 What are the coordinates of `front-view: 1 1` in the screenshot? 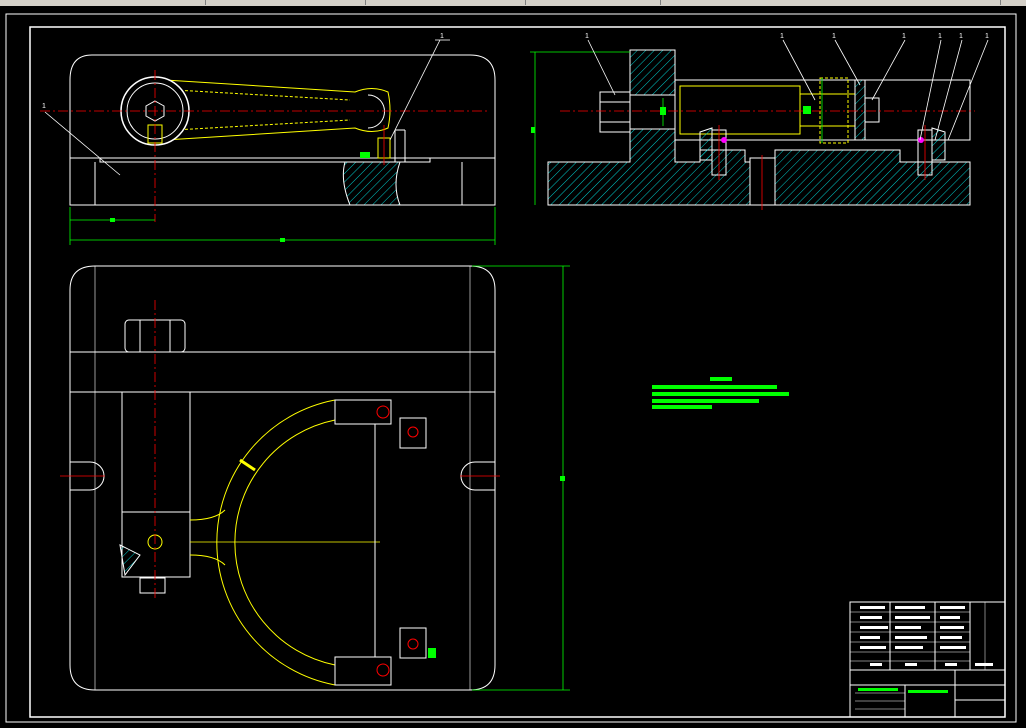 It's located at (268, 139).